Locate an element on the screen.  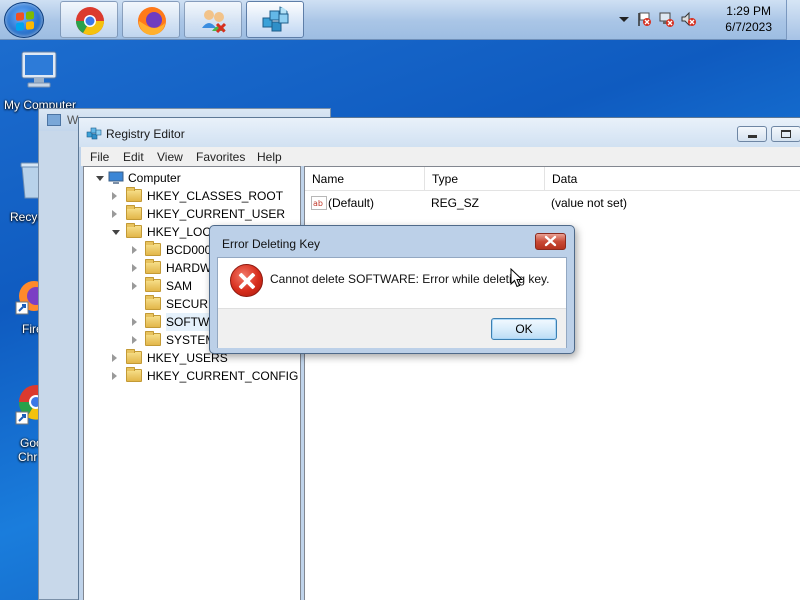
start-button is located at coordinates (24, 20).